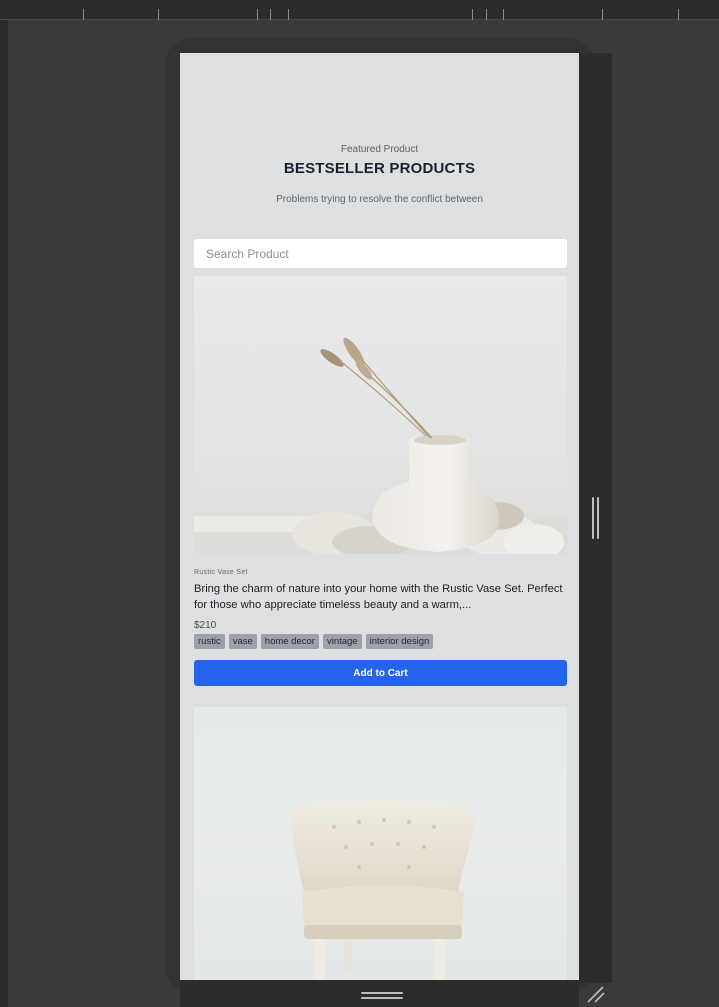 Image resolution: width=719 pixels, height=1007 pixels. Describe the element at coordinates (380, 445) in the screenshot. I see `vase-photo` at that location.